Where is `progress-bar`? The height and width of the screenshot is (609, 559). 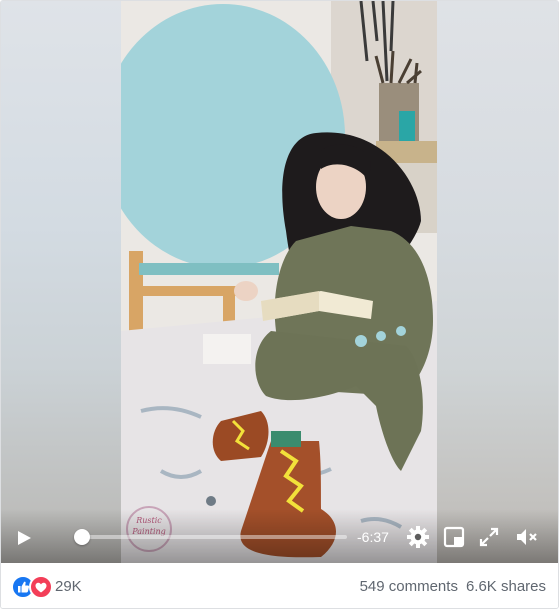 progress-bar is located at coordinates (210, 537).